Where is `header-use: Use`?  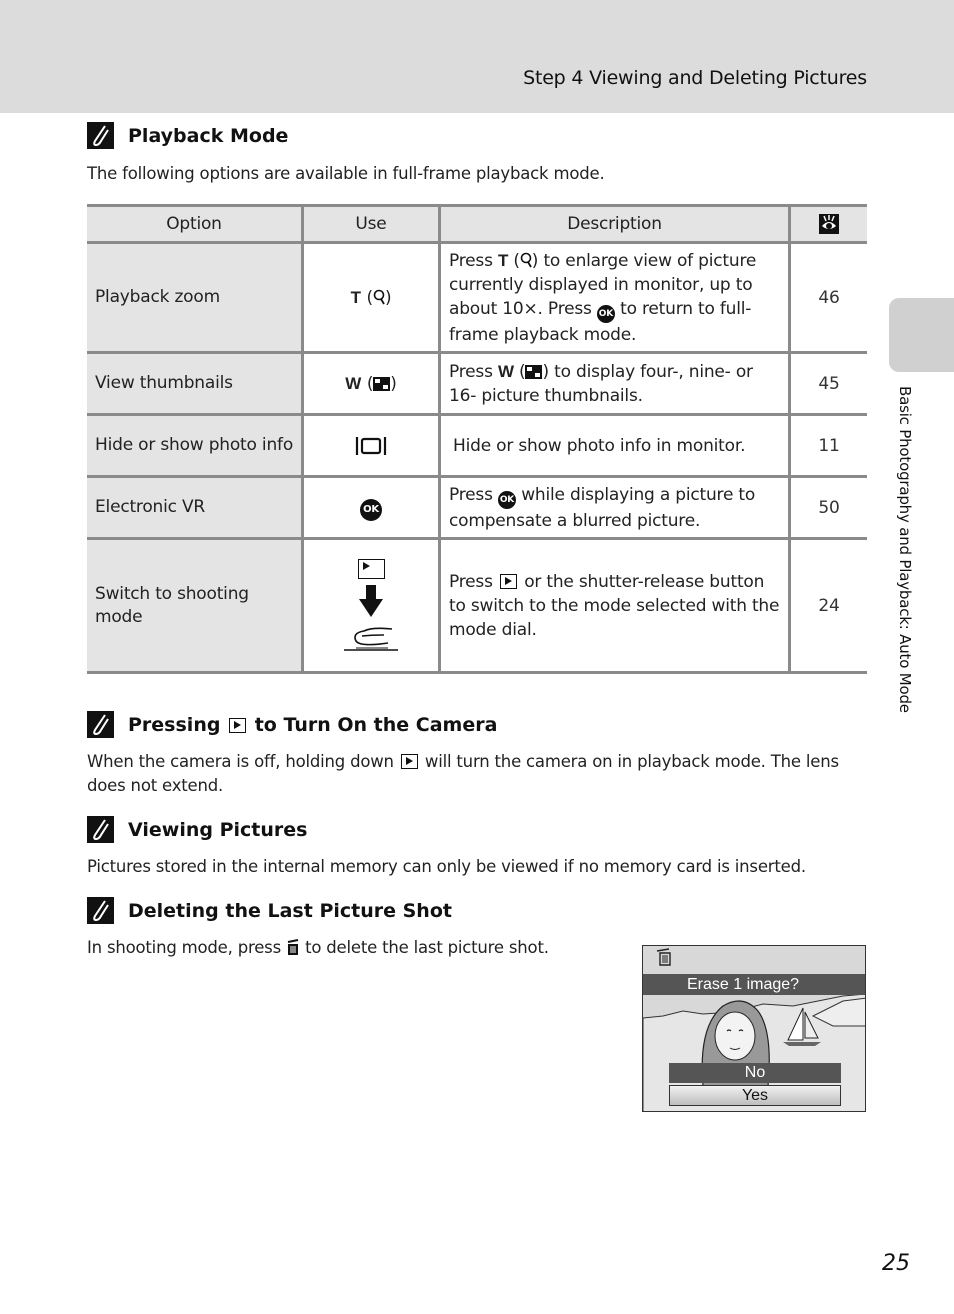
header-use: Use is located at coordinates (371, 224).